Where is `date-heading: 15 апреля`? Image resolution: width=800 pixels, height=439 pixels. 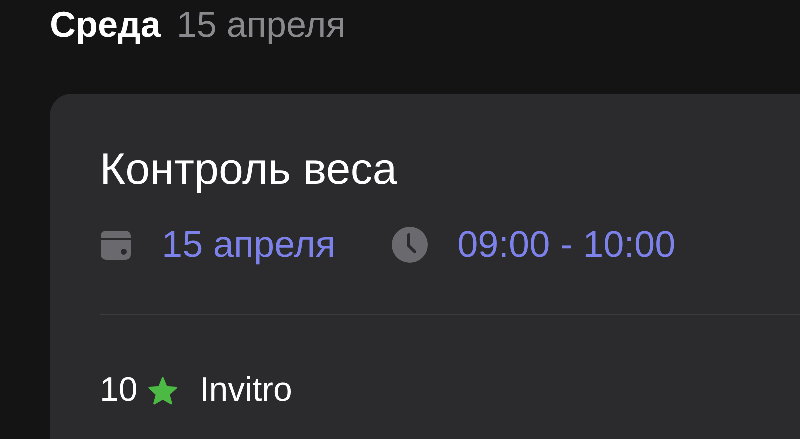 date-heading: 15 апреля is located at coordinates (261, 25).